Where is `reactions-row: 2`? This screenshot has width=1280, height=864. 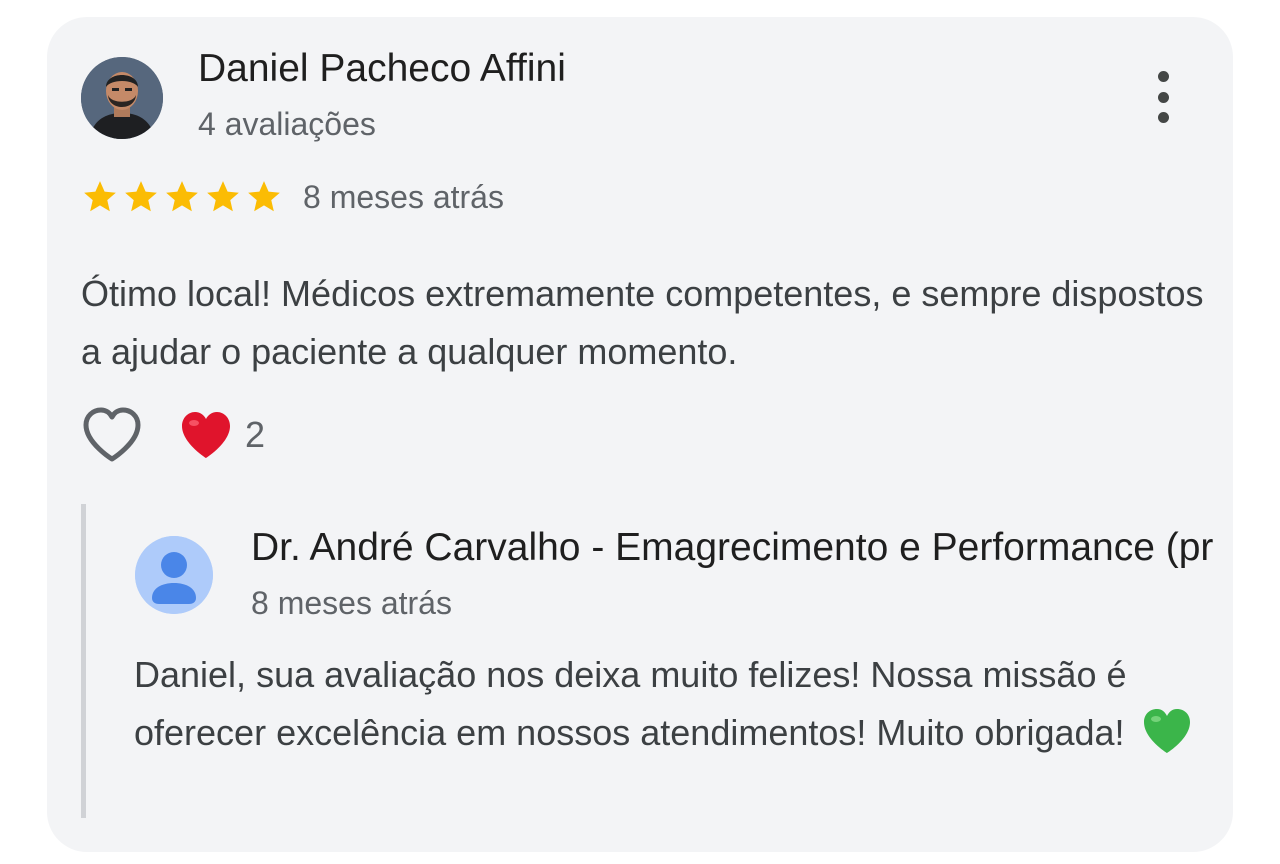 reactions-row: 2 is located at coordinates (173, 435).